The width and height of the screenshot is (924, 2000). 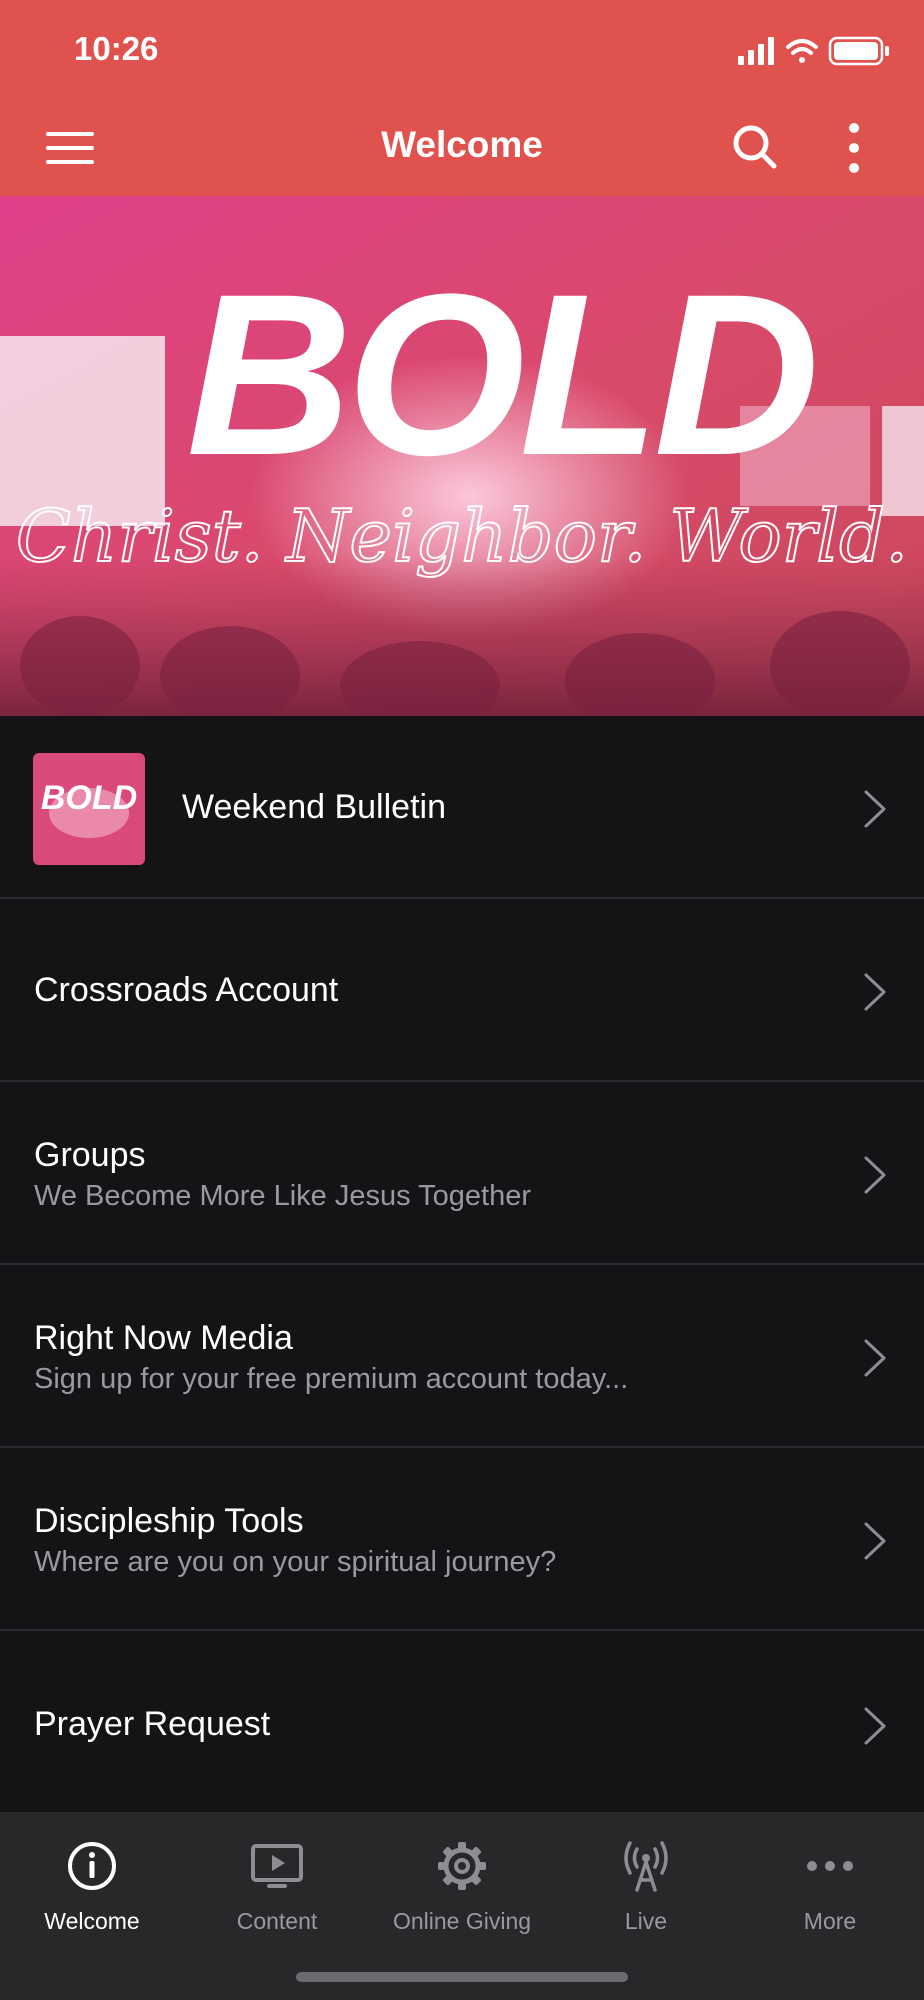 What do you see at coordinates (646, 1921) in the screenshot?
I see `tab-label: Live` at bounding box center [646, 1921].